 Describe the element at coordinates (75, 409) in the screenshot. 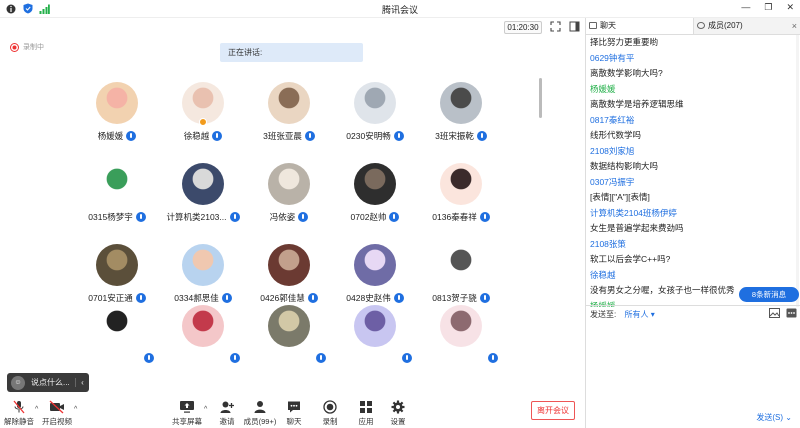

I see `video-options-chevron-icon: ^` at that location.